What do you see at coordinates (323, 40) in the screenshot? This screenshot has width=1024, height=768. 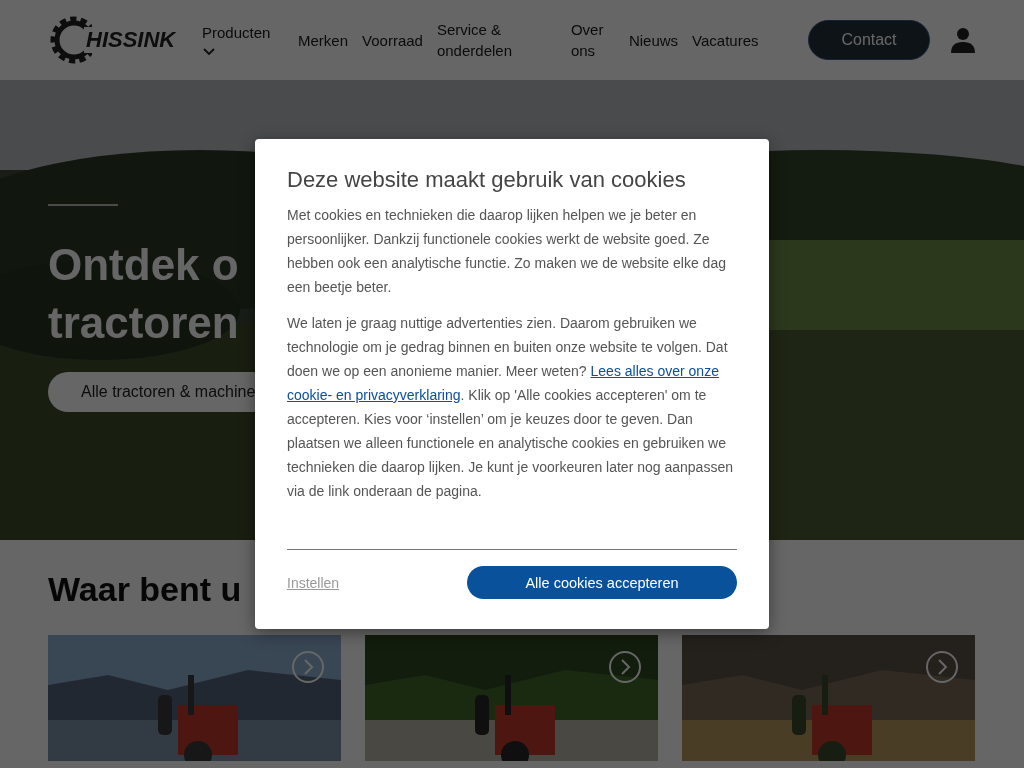 I see `nav-link: Merken` at bounding box center [323, 40].